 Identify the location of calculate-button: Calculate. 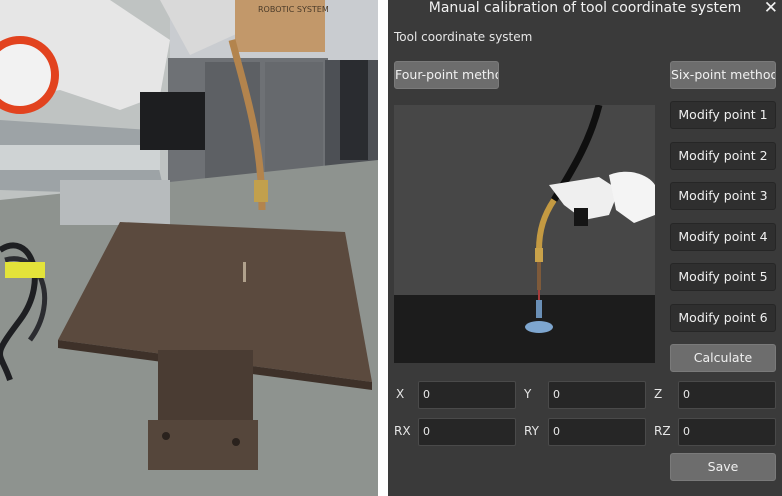
(723, 358).